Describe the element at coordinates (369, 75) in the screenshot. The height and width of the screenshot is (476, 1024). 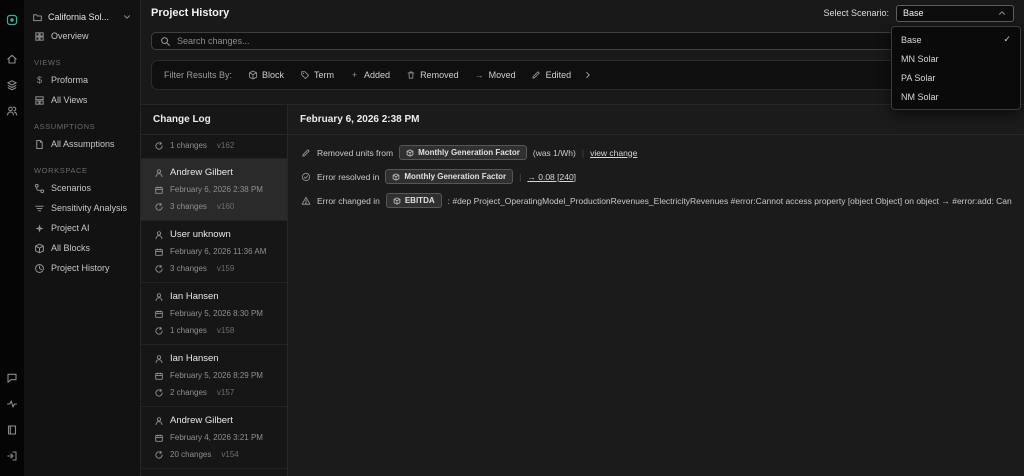
I see `filter-button-added: + Added` at that location.